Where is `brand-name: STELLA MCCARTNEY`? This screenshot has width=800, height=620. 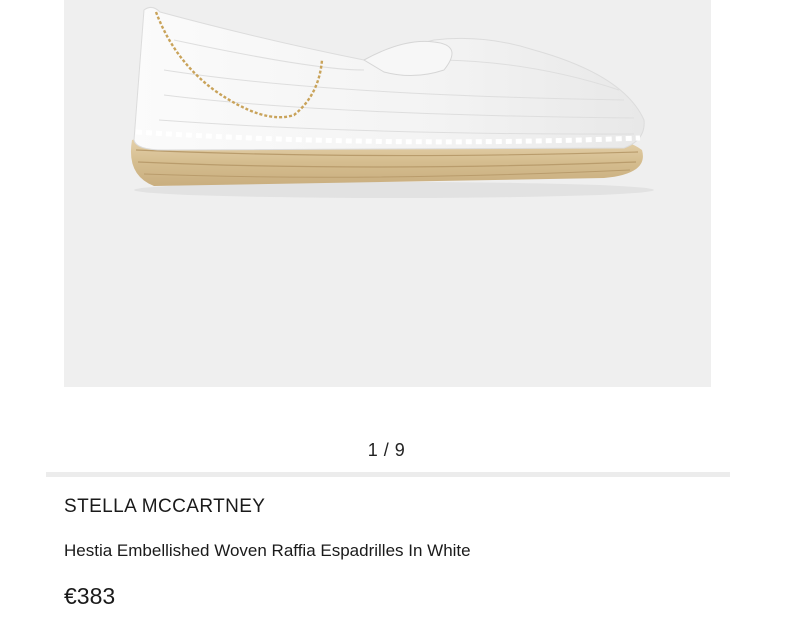 brand-name: STELLA MCCARTNEY is located at coordinates (164, 507).